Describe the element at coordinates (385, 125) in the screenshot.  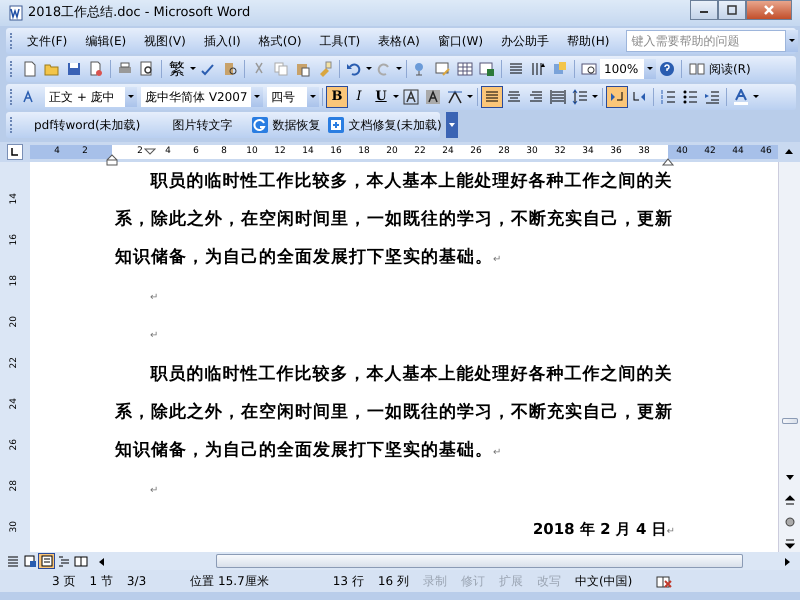
I see `add-in-button: 文档修复(未加载)` at that location.